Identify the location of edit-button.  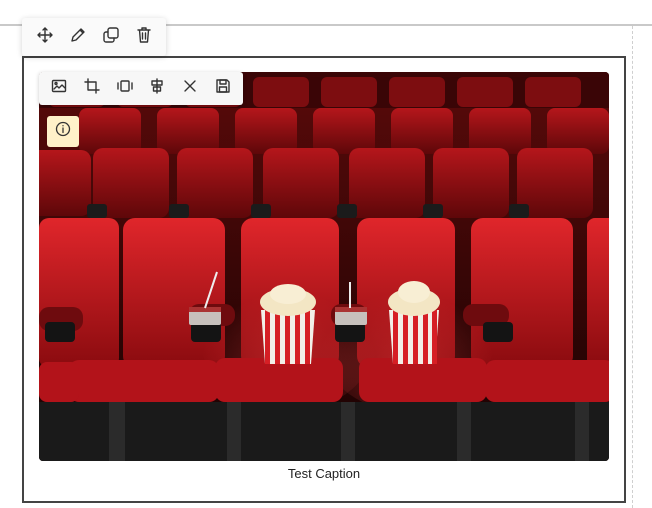
(78, 37).